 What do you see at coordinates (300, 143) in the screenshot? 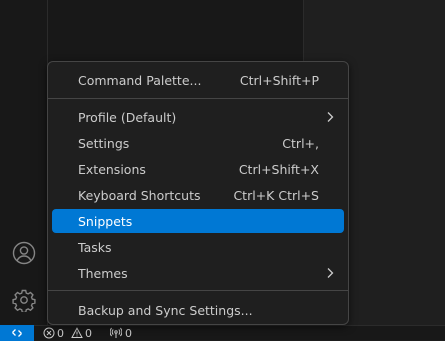
I see `menu-item-shortcut: Ctrl+,` at bounding box center [300, 143].